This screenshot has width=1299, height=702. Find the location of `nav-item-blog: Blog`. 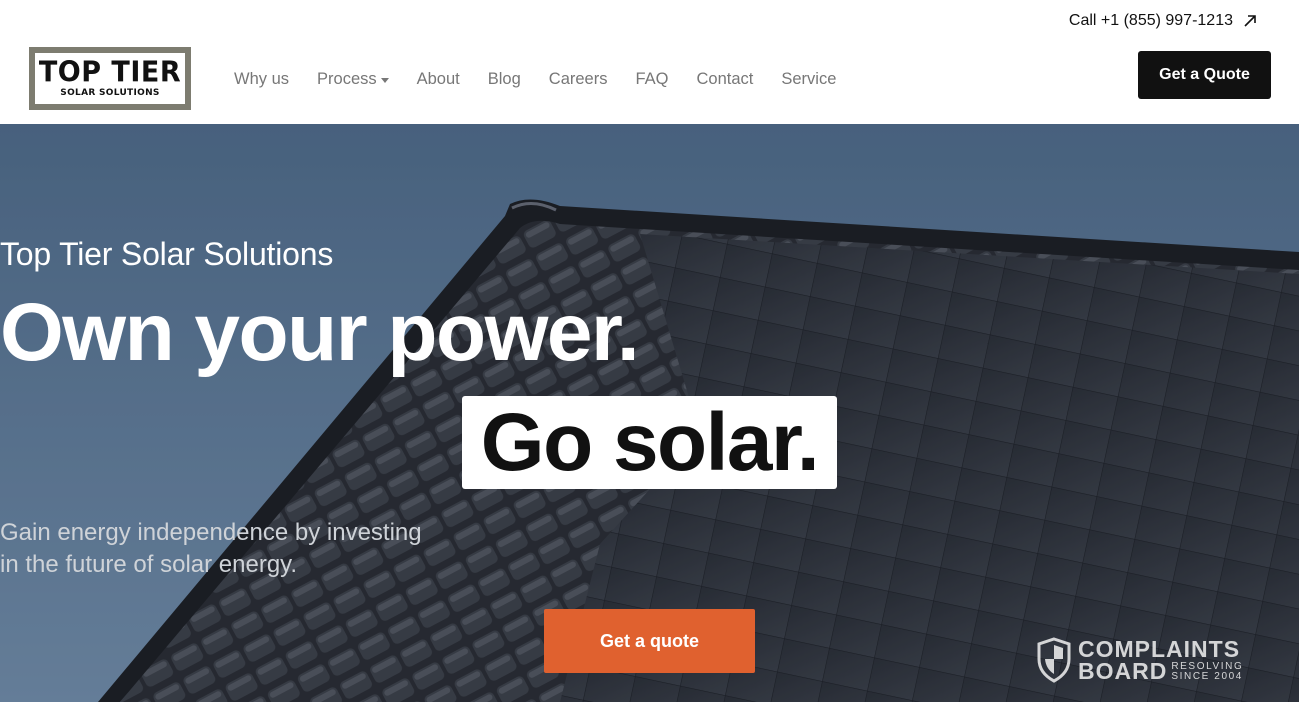

nav-item-blog: Blog is located at coordinates (504, 79).